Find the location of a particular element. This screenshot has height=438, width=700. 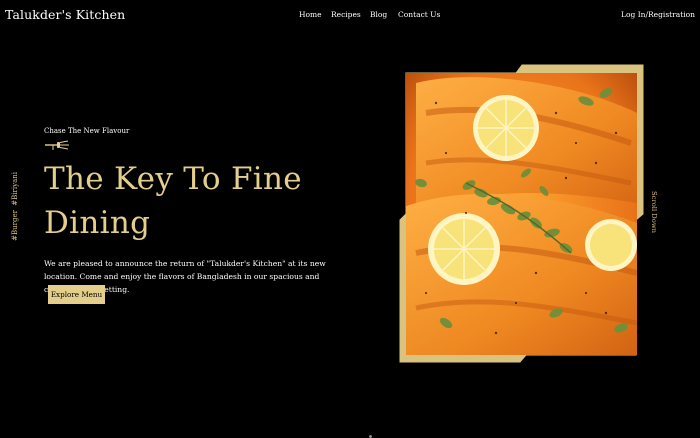

headline-line-2: Dining is located at coordinates (97, 223).